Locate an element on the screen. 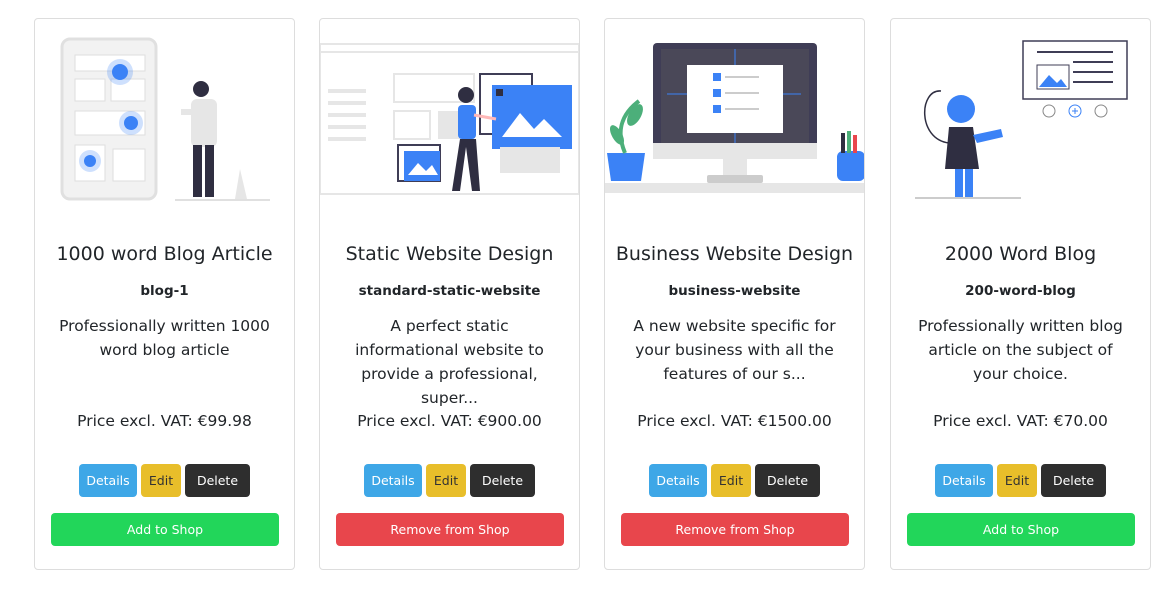 The image size is (1173, 589). product-price: Price excl. VAT: €900.00 is located at coordinates (449, 421).